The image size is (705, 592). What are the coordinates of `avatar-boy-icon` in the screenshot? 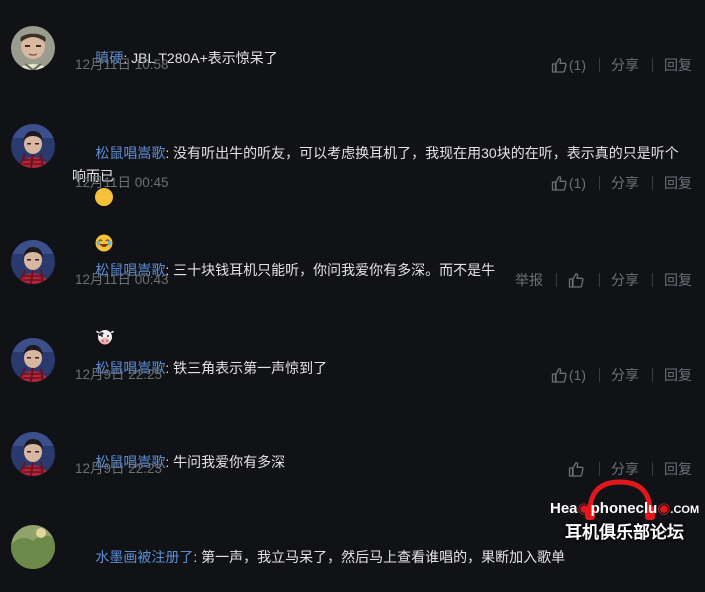 It's located at (33, 48).